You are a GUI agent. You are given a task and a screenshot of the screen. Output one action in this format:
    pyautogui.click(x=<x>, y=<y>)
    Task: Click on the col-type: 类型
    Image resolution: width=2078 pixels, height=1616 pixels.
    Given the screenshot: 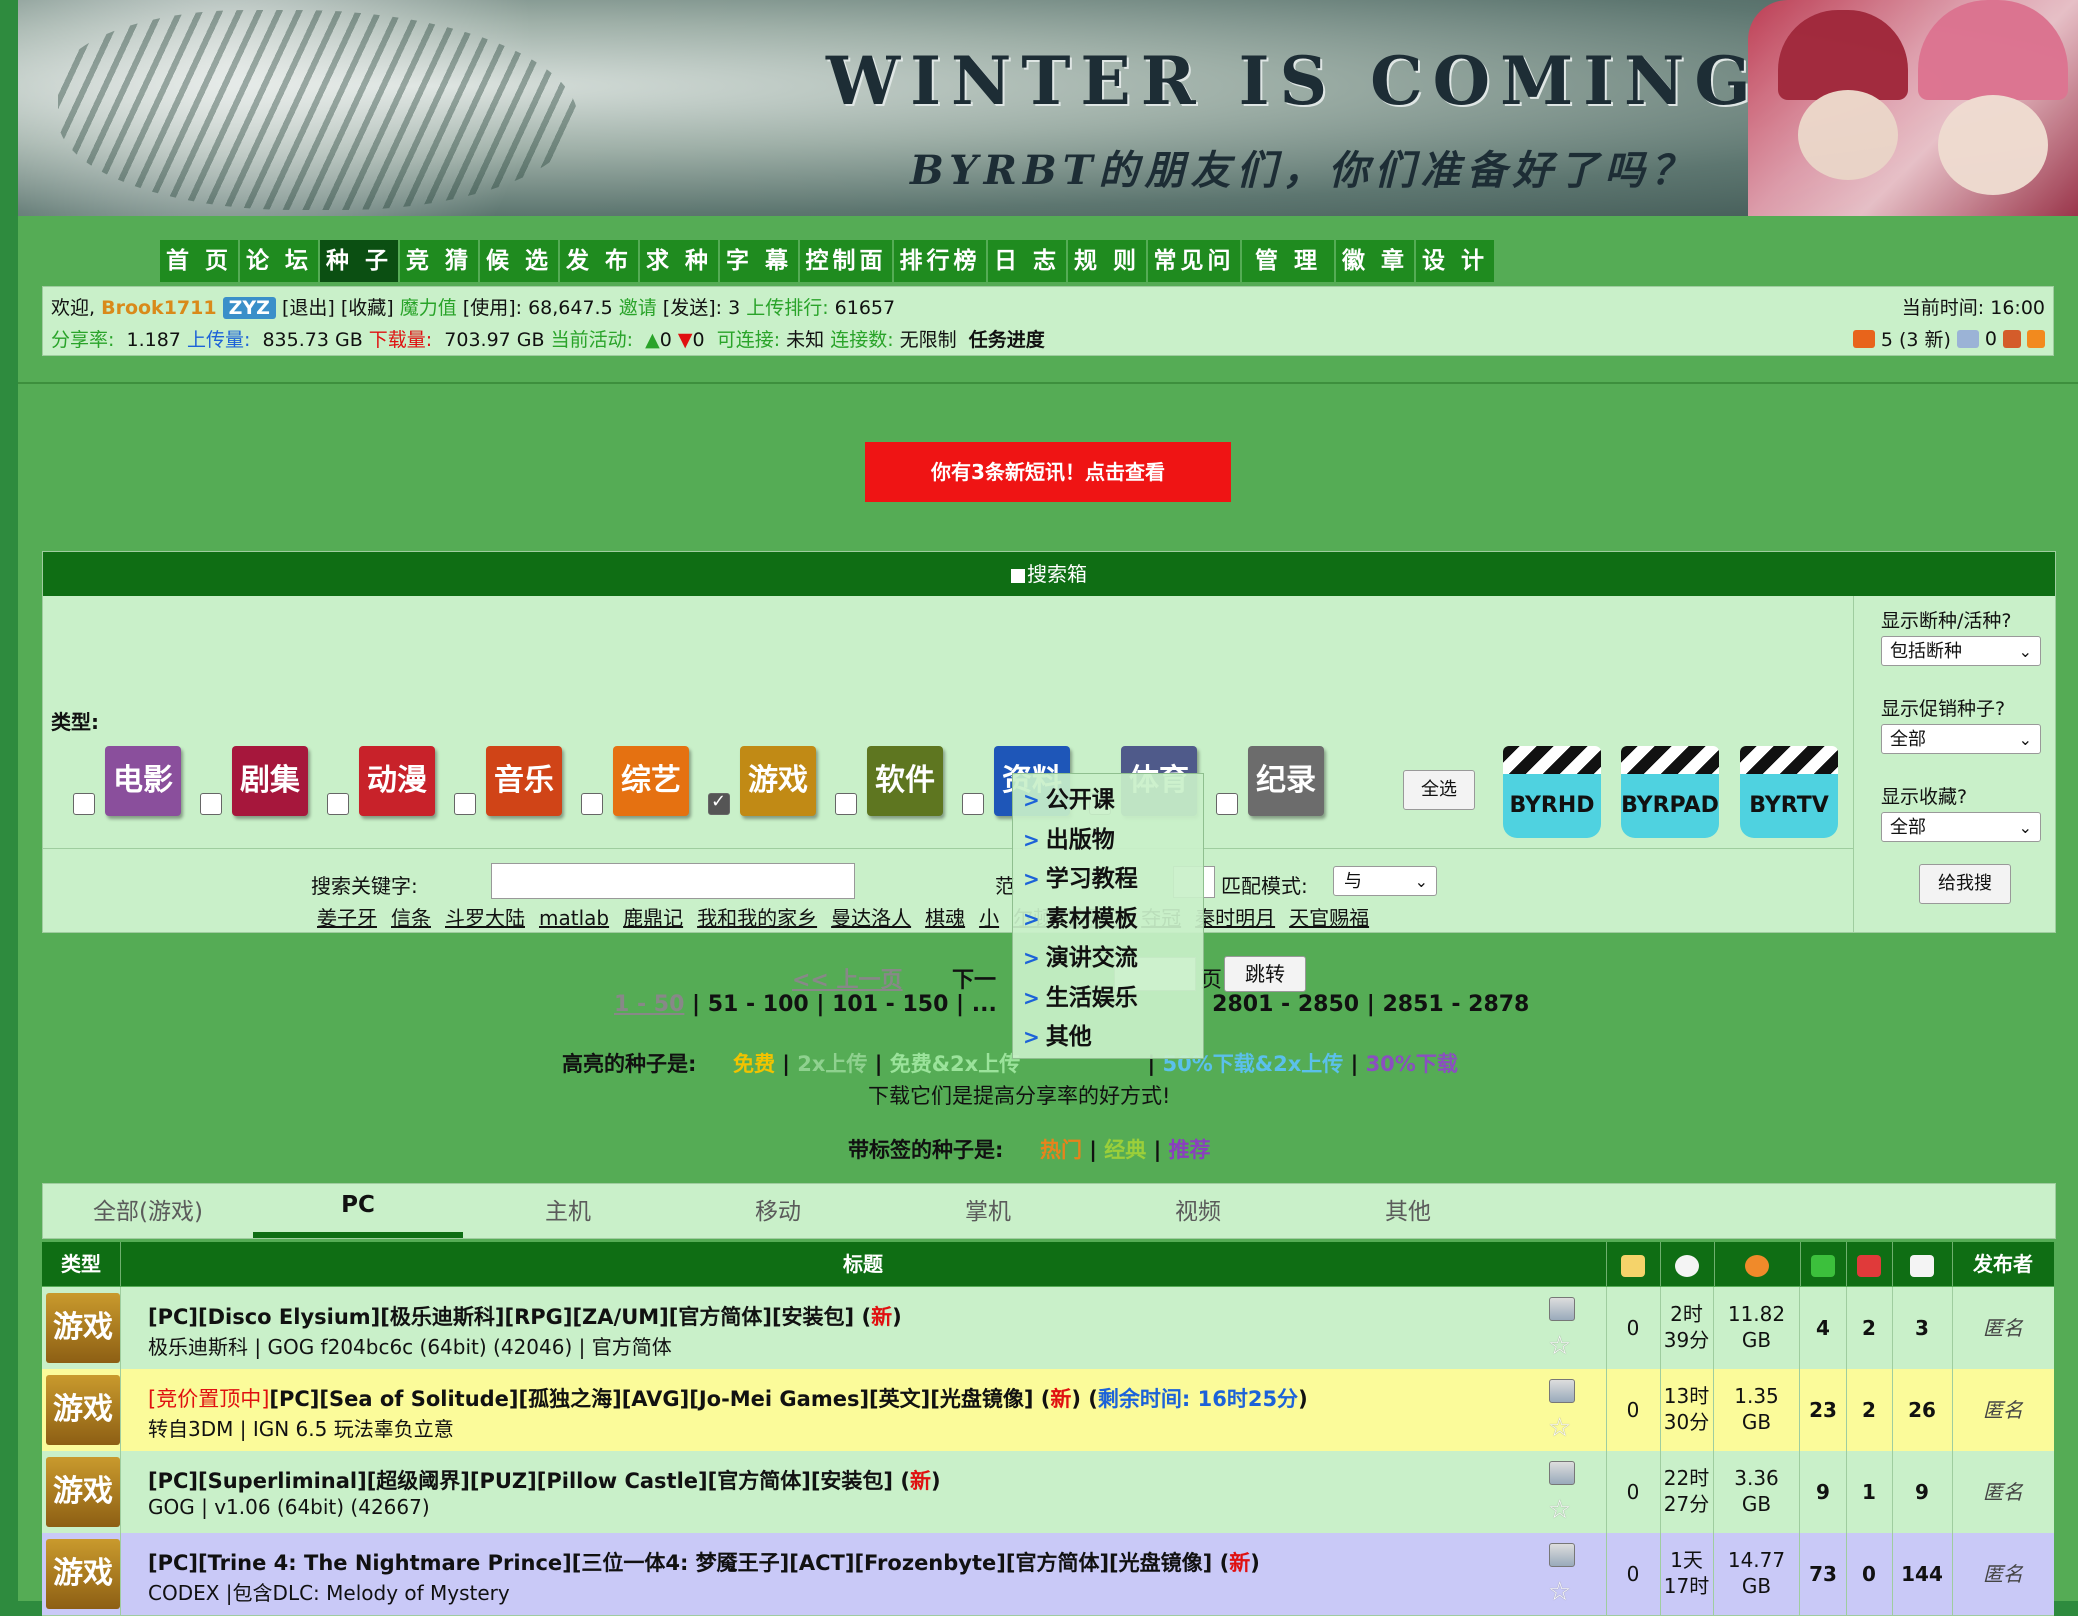 What is the action you would take?
    pyautogui.click(x=81, y=1264)
    